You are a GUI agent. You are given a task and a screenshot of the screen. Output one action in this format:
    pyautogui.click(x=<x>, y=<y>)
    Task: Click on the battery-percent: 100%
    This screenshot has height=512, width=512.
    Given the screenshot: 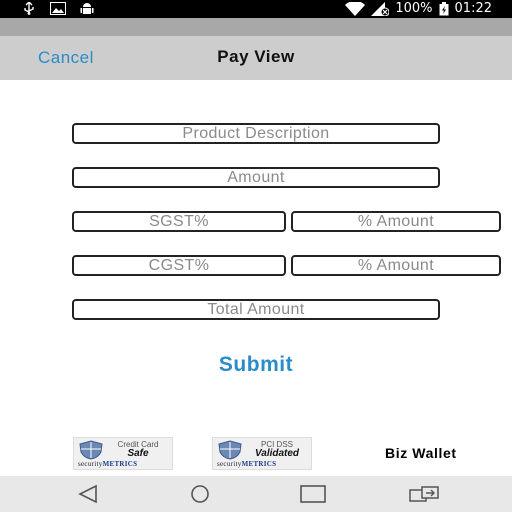 What is the action you would take?
    pyautogui.click(x=414, y=8)
    